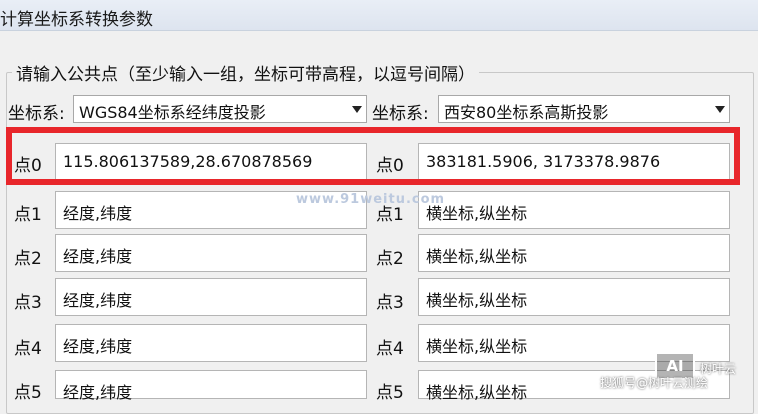 This screenshot has width=758, height=414. What do you see at coordinates (477, 256) in the screenshot?
I see `right-point-value-2: 横坐标,纵坐标` at bounding box center [477, 256].